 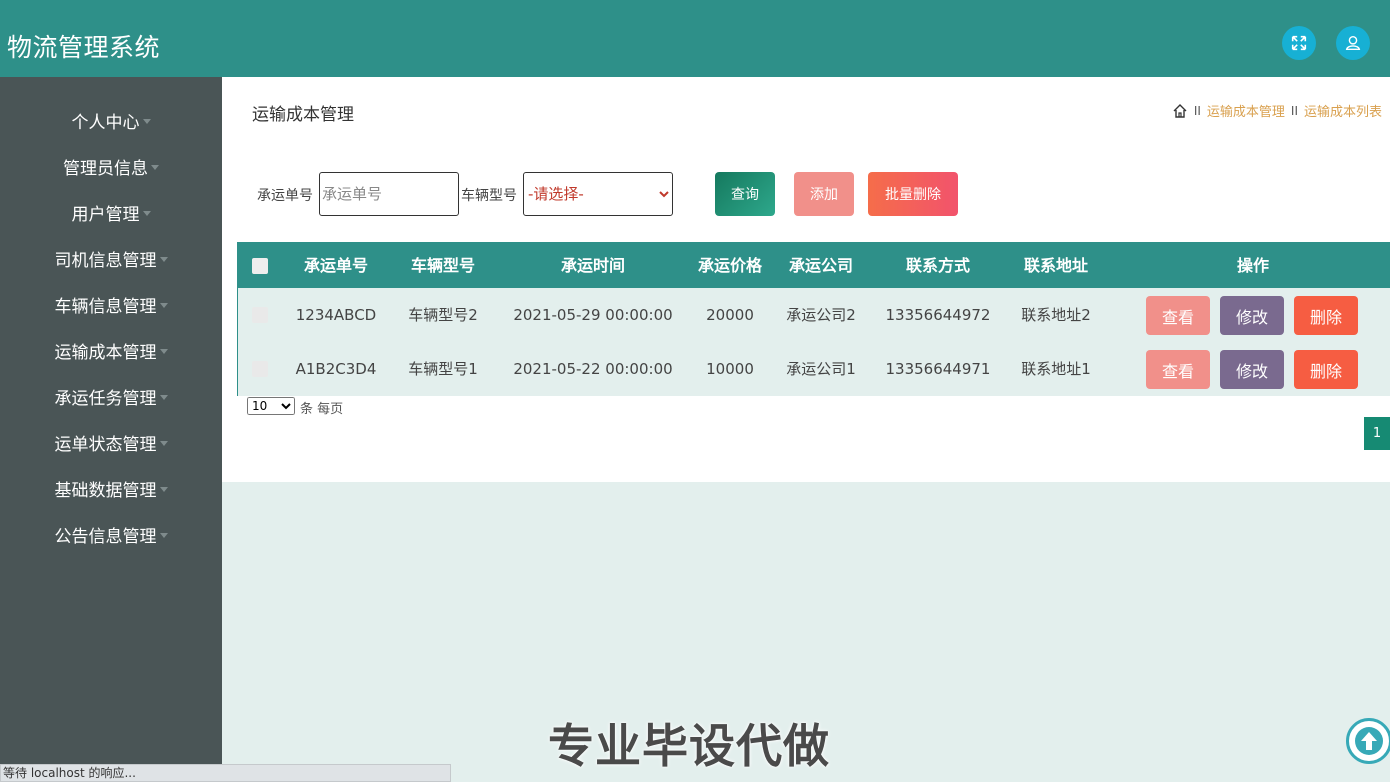 I want to click on sidebar-item-vehicles: 车辆信息管理, so click(x=111, y=304).